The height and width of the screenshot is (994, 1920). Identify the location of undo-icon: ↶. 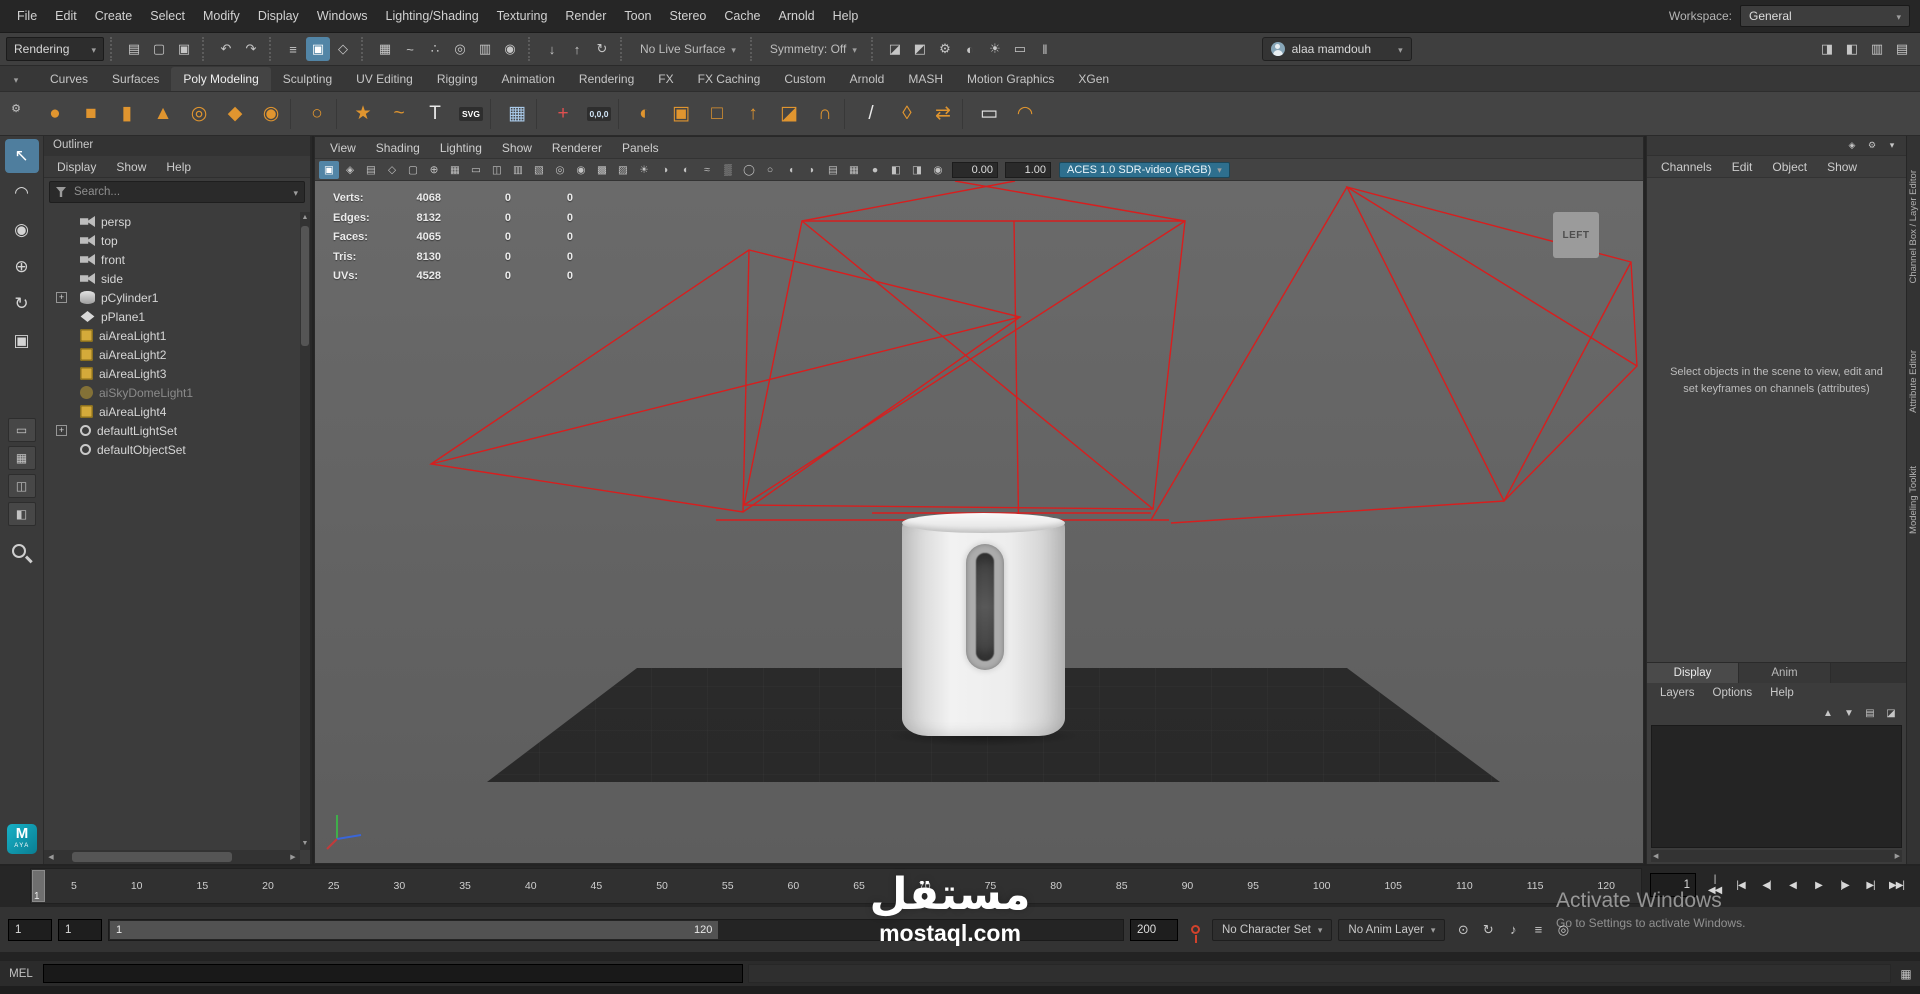
(226, 49).